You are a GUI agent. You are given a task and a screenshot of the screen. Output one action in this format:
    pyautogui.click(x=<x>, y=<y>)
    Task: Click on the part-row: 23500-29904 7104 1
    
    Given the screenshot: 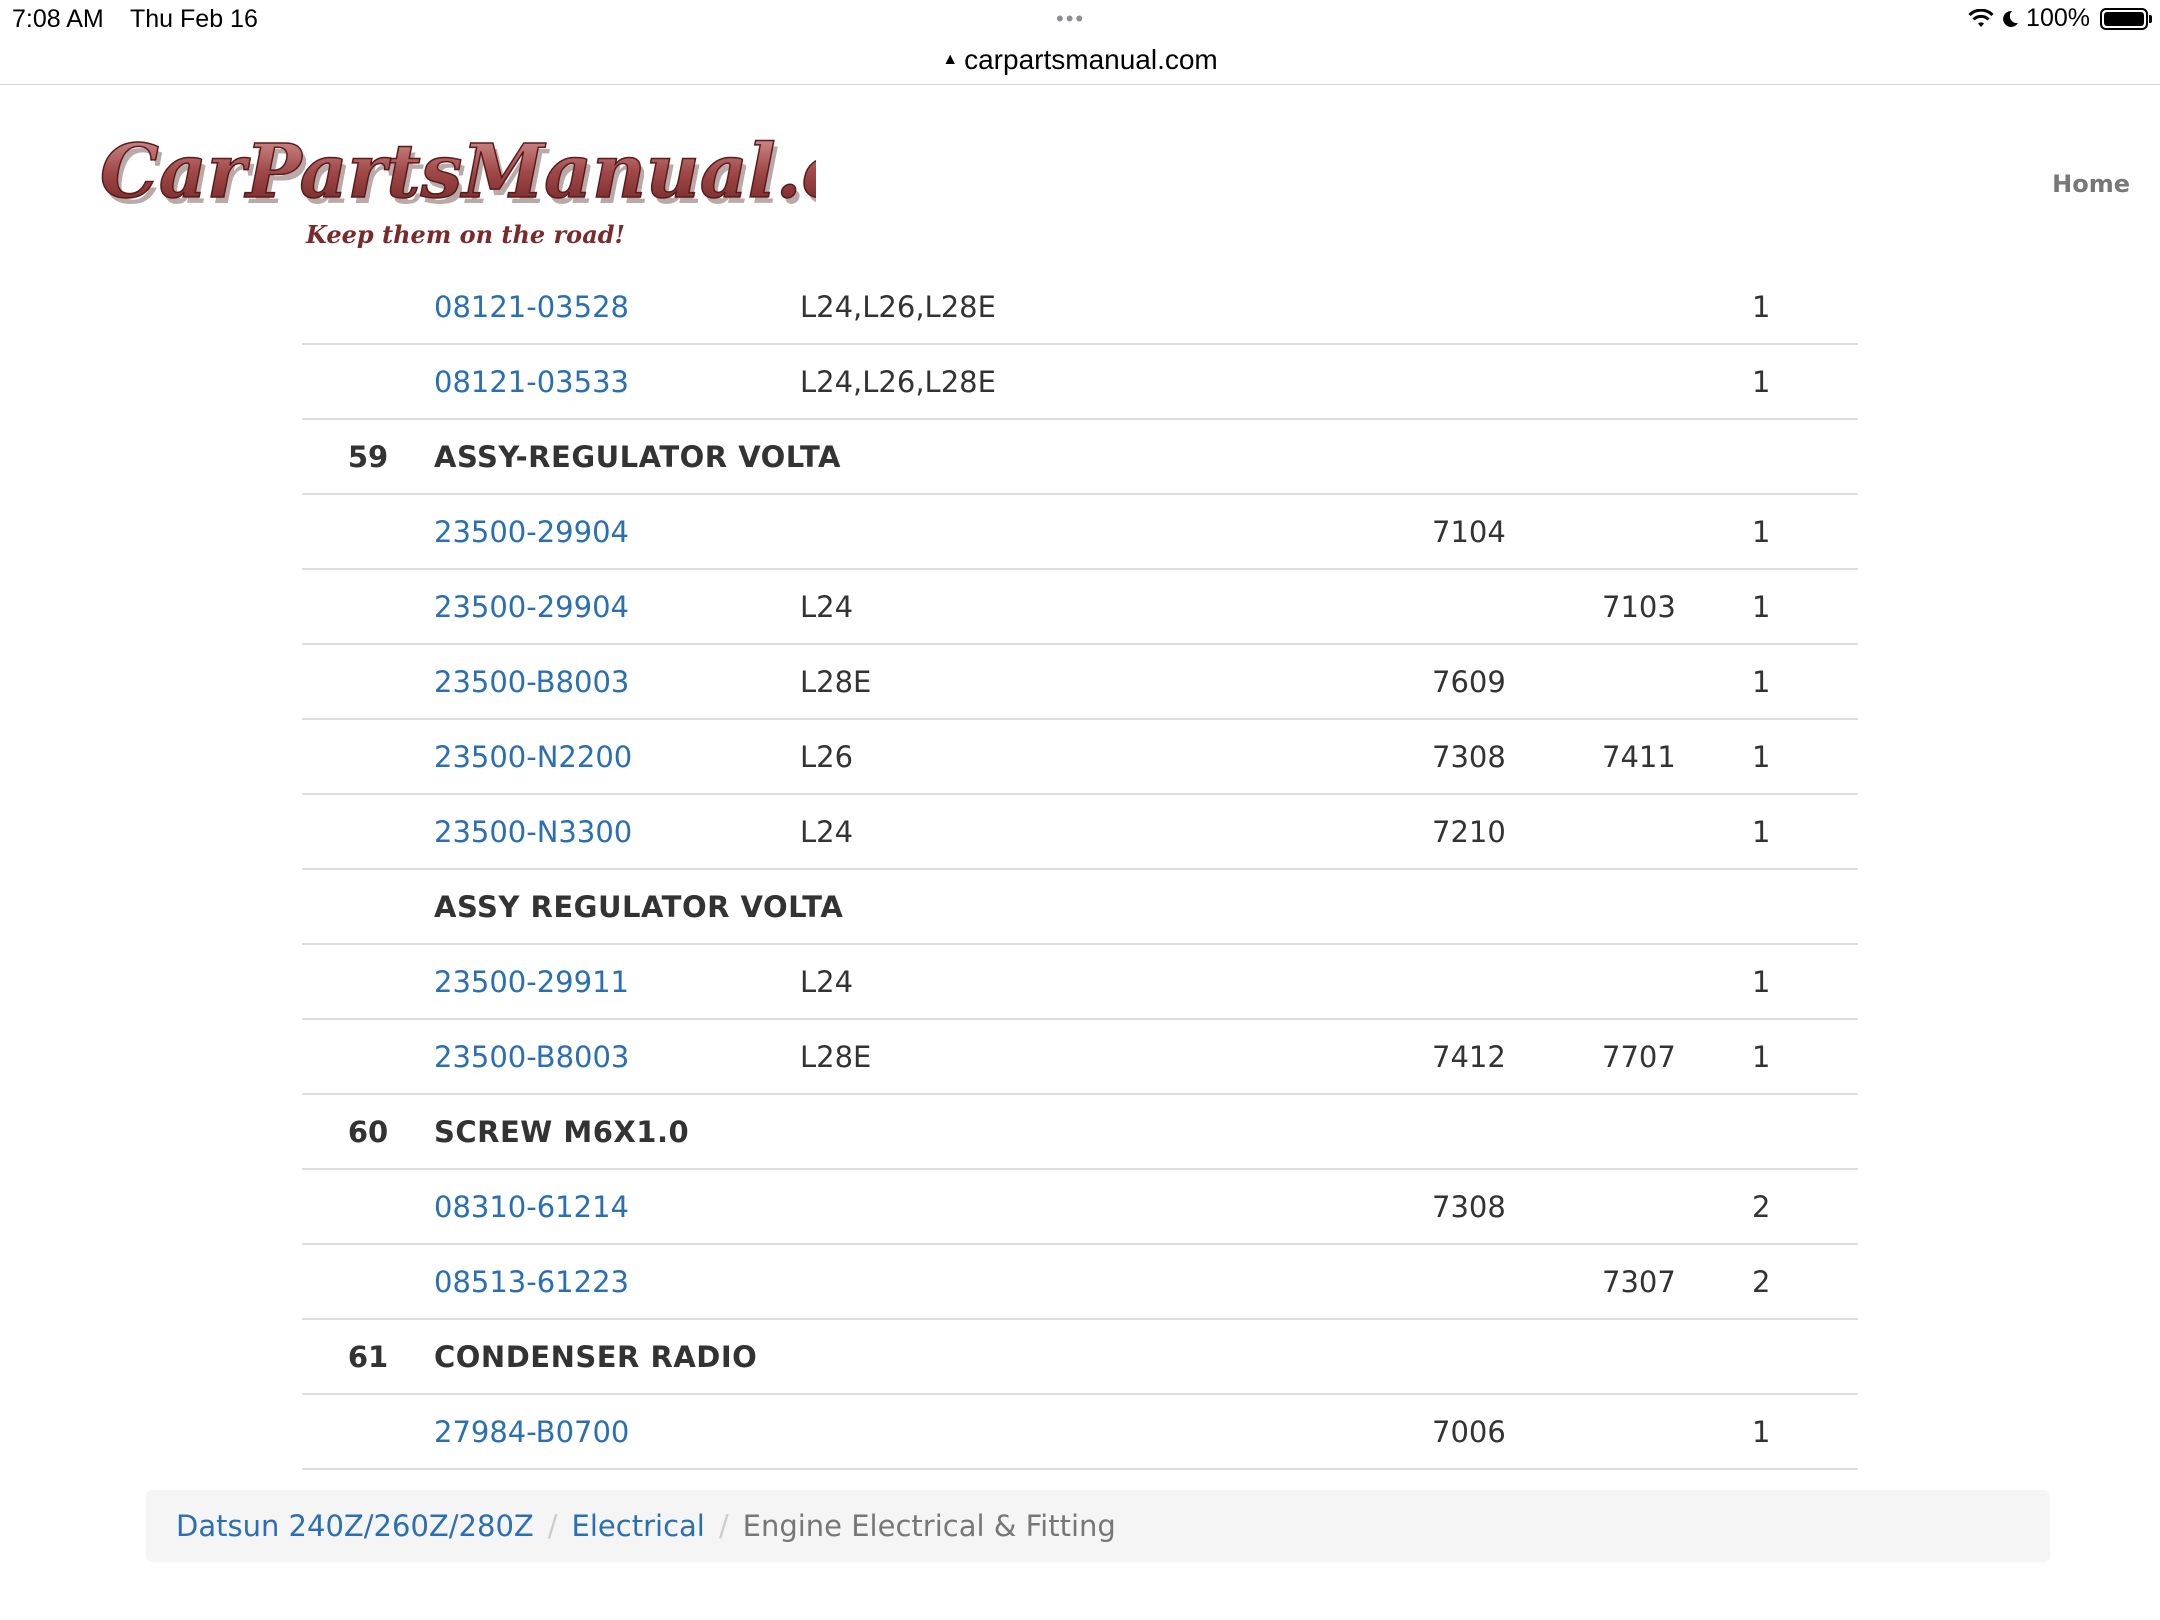 What is the action you would take?
    pyautogui.click(x=1080, y=532)
    